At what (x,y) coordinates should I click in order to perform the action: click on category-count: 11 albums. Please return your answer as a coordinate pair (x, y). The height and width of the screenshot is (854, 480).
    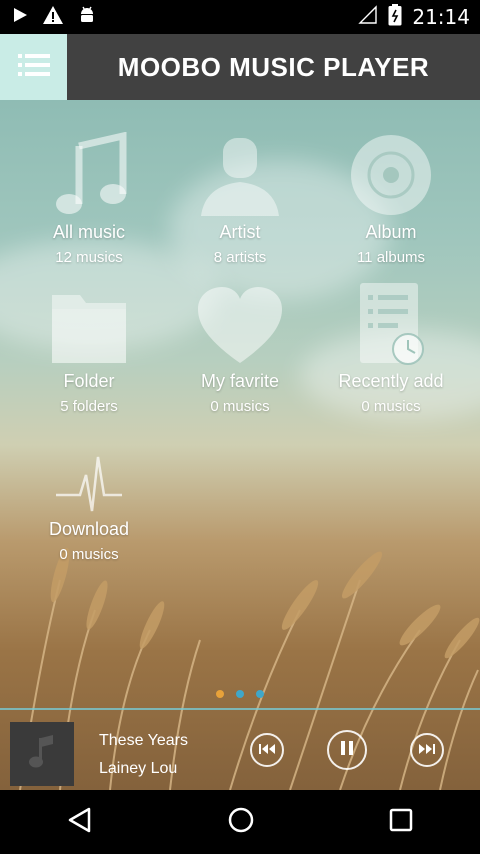
    Looking at the image, I should click on (391, 257).